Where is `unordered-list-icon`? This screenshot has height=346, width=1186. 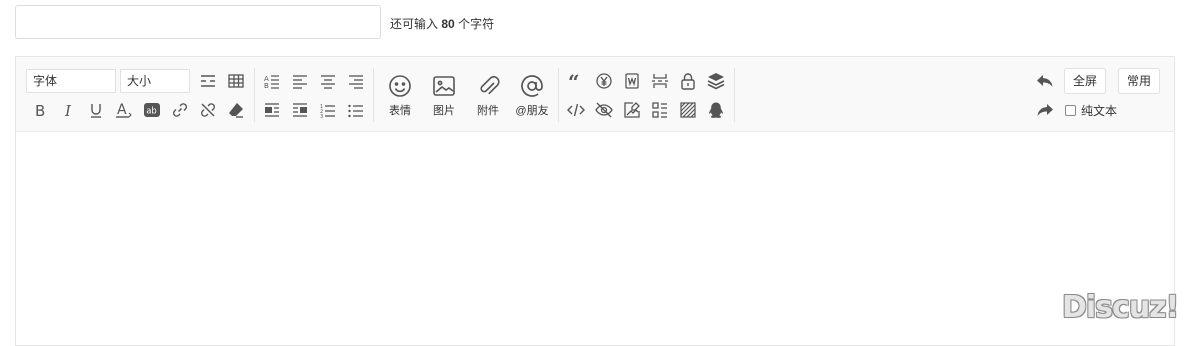 unordered-list-icon is located at coordinates (356, 110).